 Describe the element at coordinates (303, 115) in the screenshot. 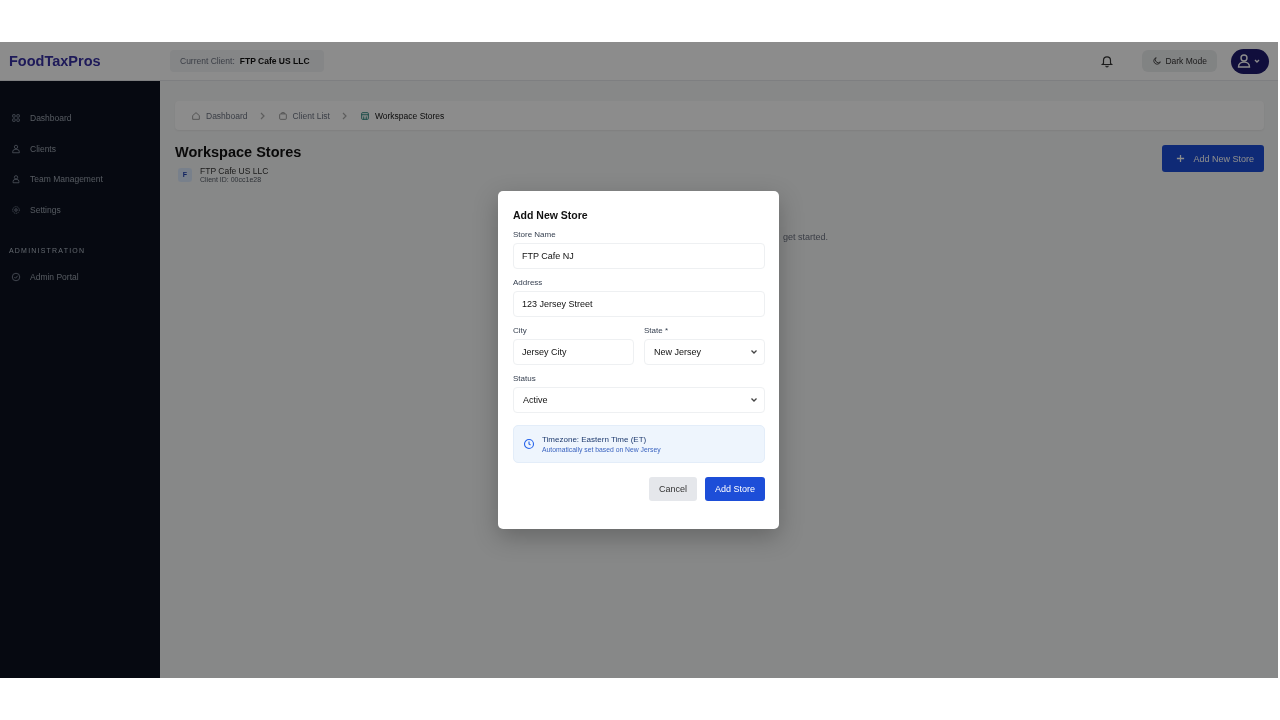

I see `breadcrumb-link: Client List` at that location.